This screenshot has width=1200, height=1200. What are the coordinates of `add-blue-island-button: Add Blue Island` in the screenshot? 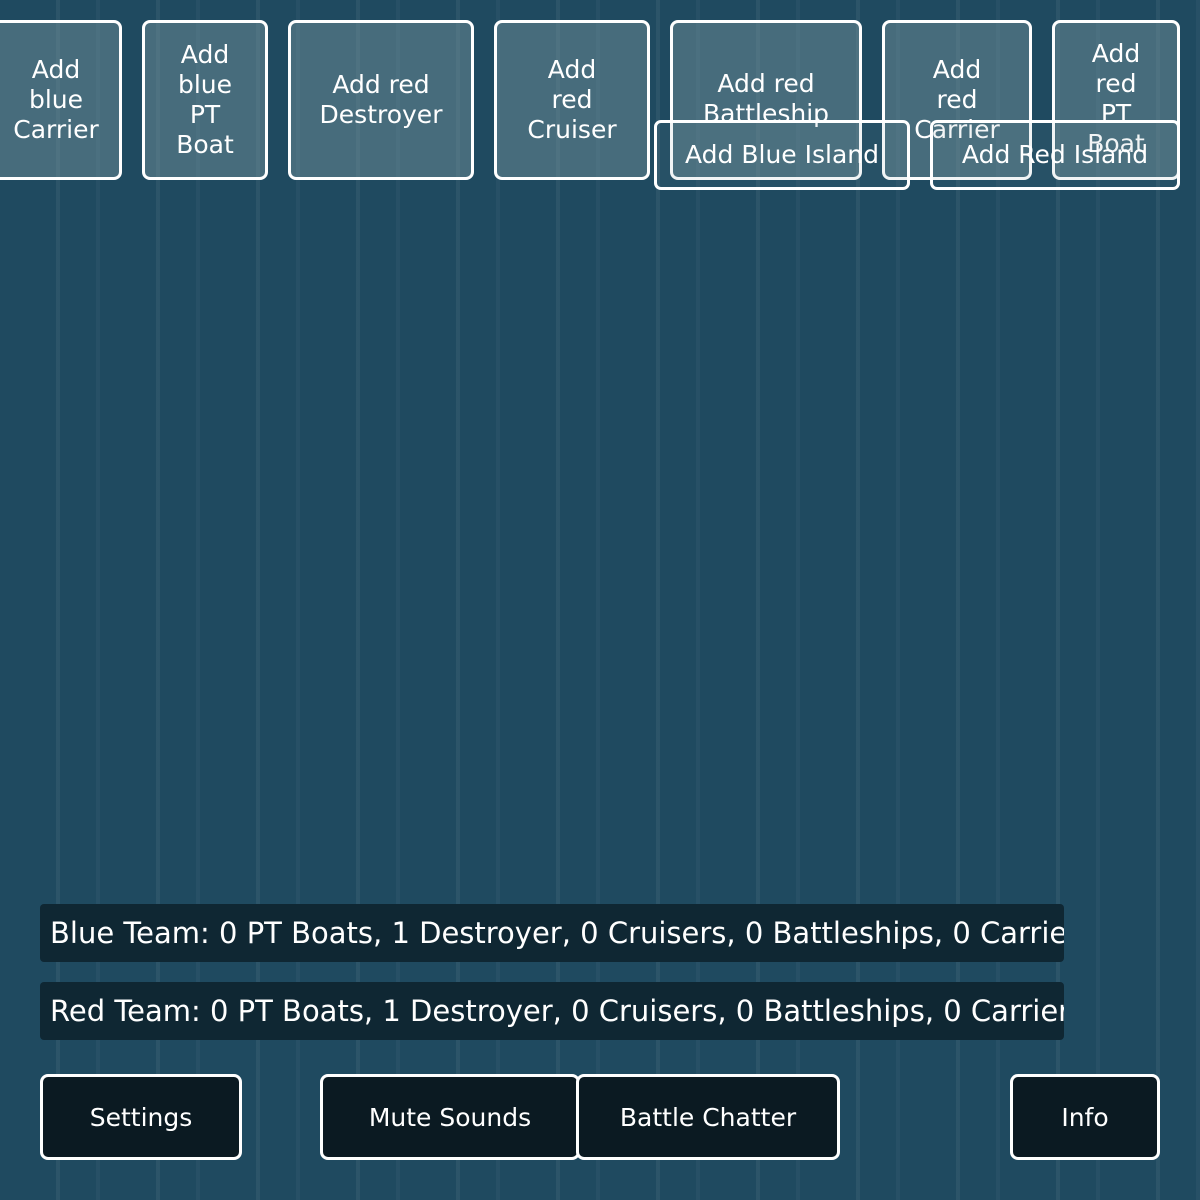 It's located at (782, 155).